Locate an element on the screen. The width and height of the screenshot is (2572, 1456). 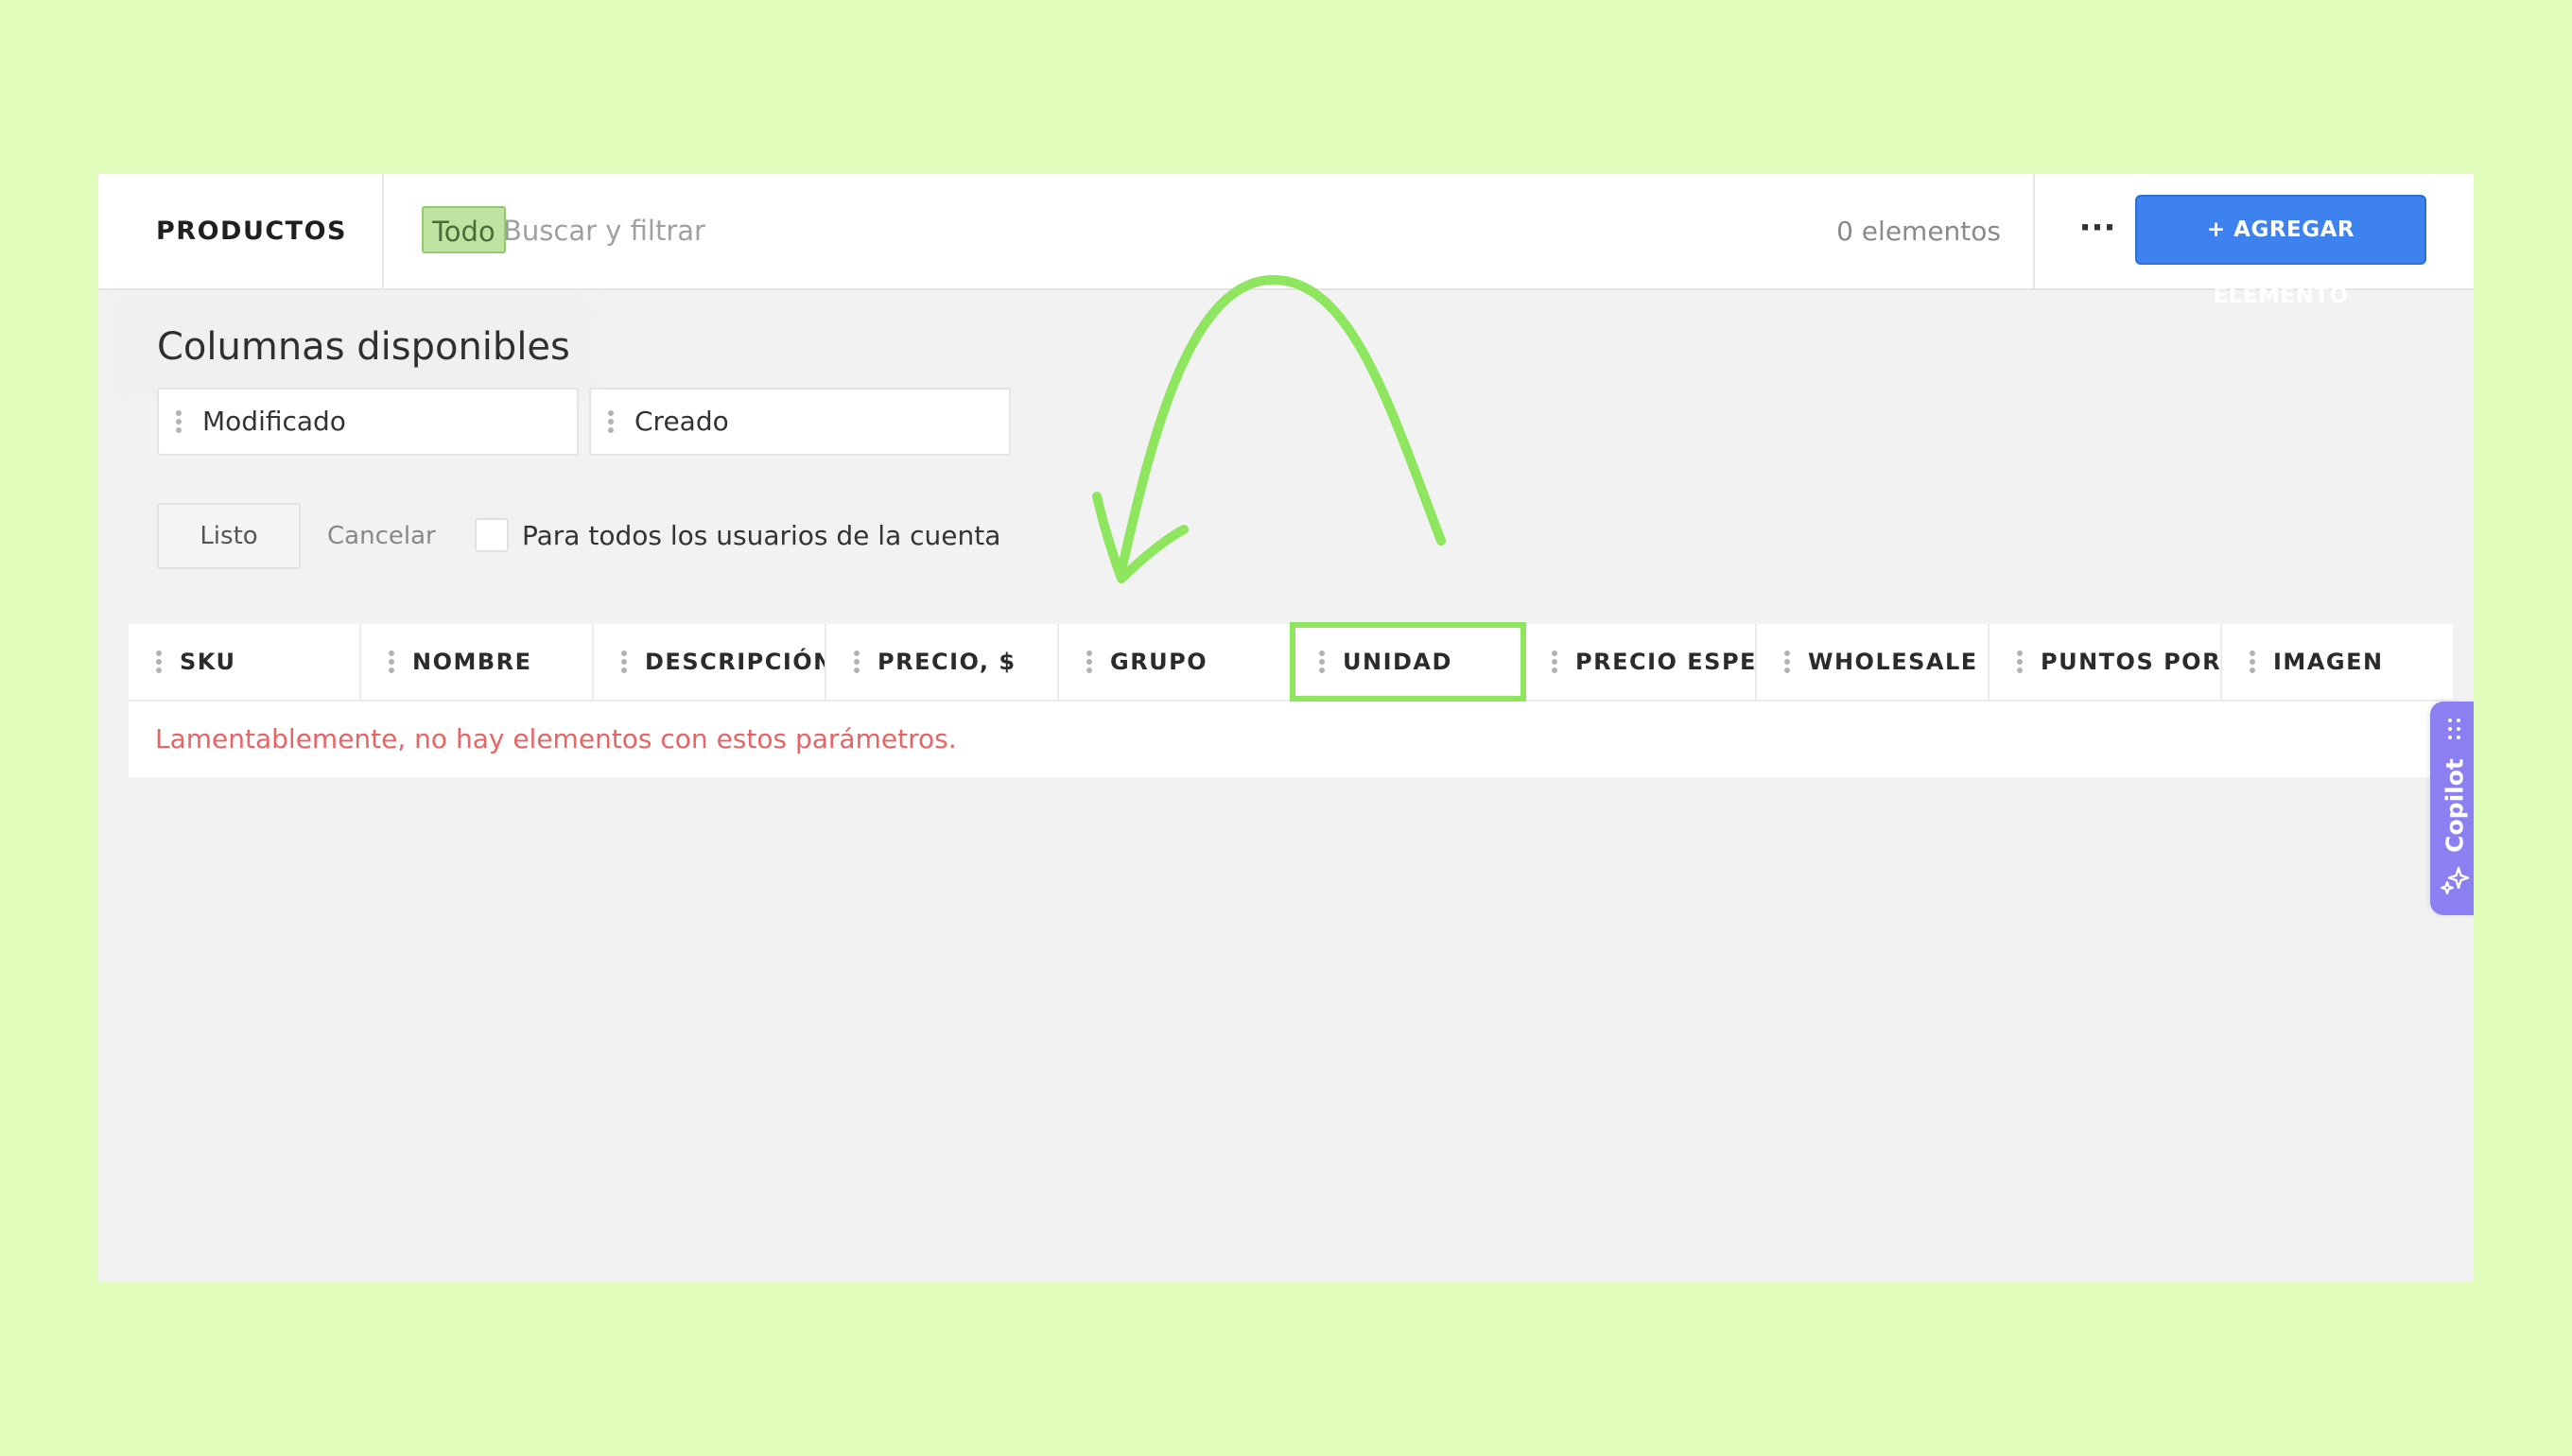
available-columns-title: Columnas disponibles is located at coordinates (353, 346).